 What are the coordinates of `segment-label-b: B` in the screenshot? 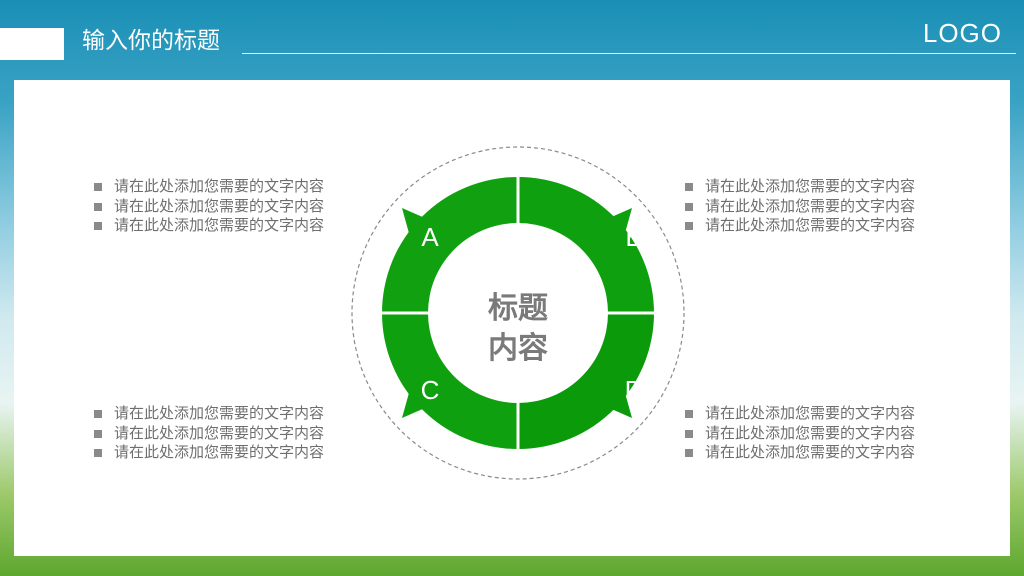 It's located at (633, 237).